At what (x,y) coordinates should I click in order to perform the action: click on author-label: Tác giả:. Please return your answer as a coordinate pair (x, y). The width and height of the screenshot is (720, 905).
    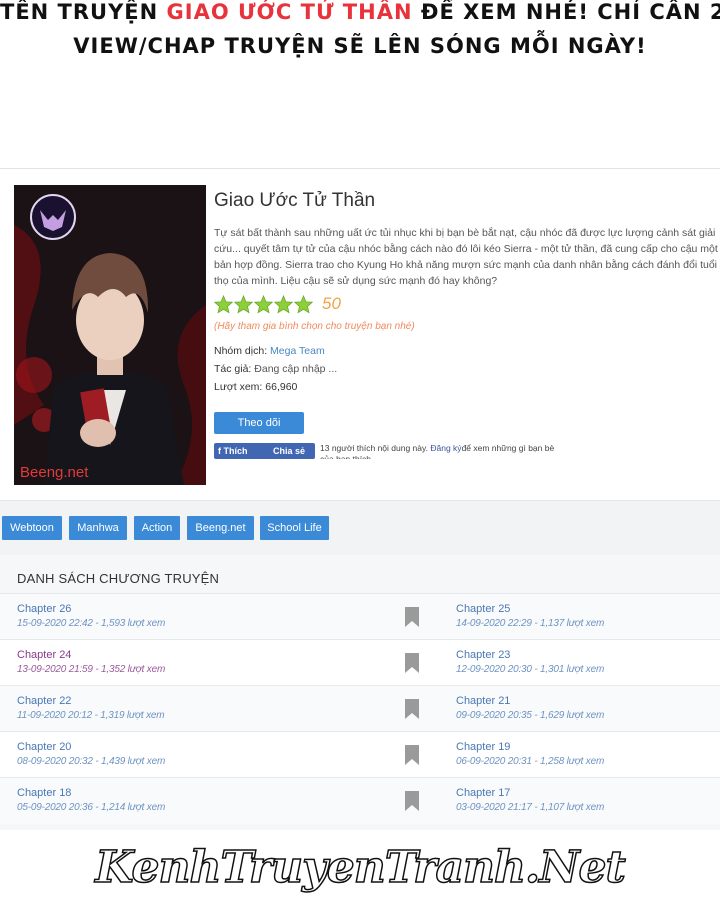
    Looking at the image, I should click on (233, 369).